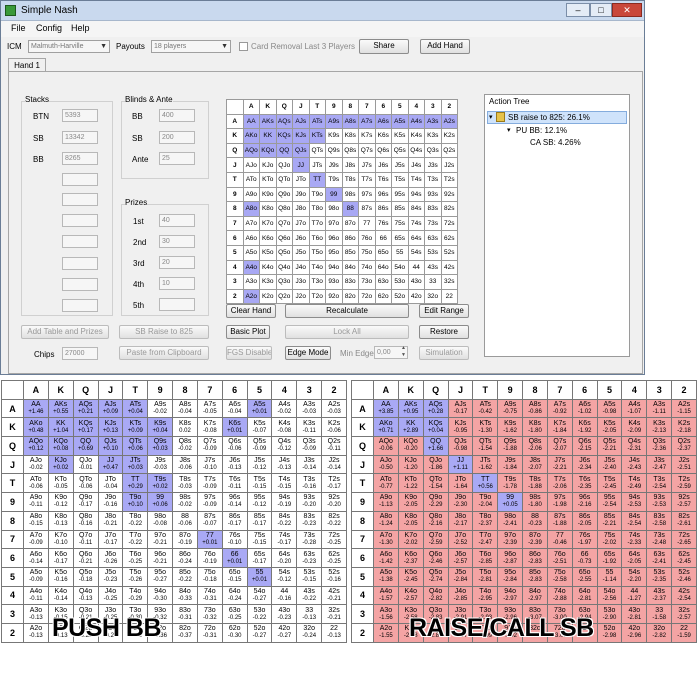 This screenshot has width=700, height=677. Describe the element at coordinates (164, 332) in the screenshot. I see `sb-raise-button: SB Raise to 825` at that location.